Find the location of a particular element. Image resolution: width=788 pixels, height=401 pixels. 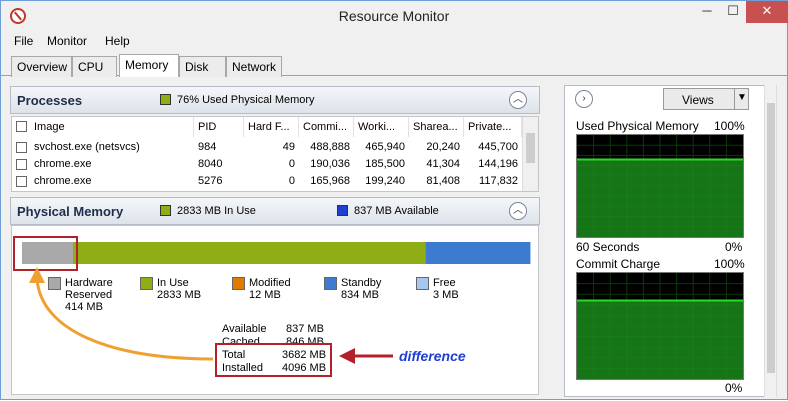

graph1-title: Used Physical Memory is located at coordinates (637, 126).